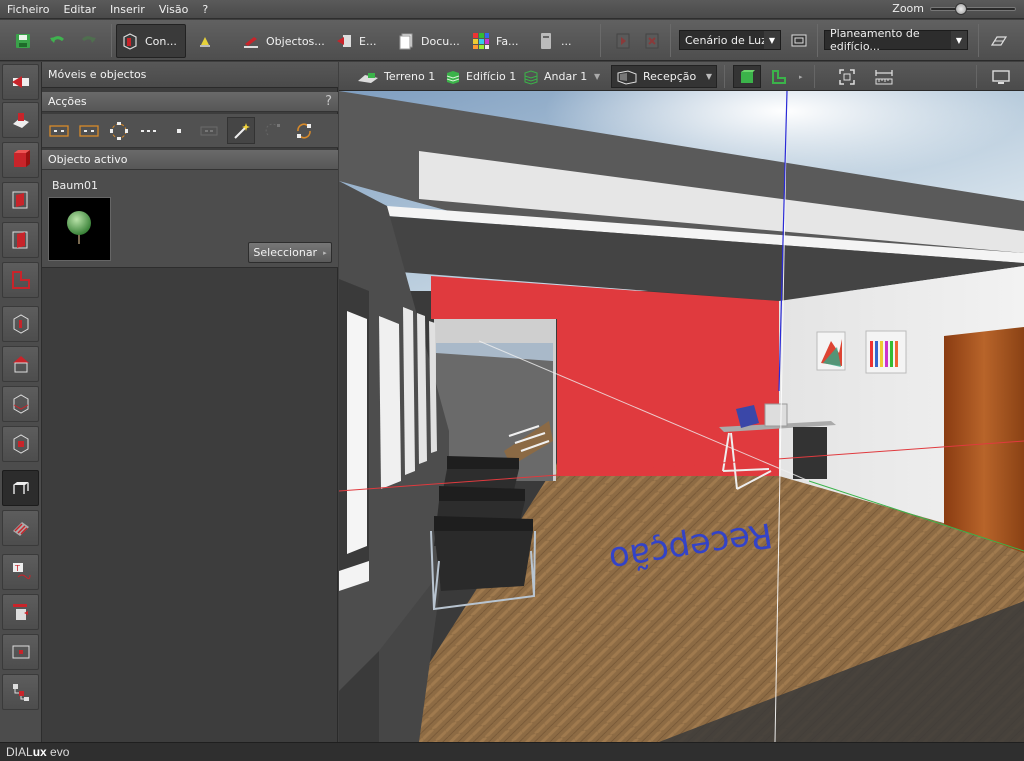 This screenshot has height=761, width=1024. I want to click on action-line-arrange-button, so click(149, 130).